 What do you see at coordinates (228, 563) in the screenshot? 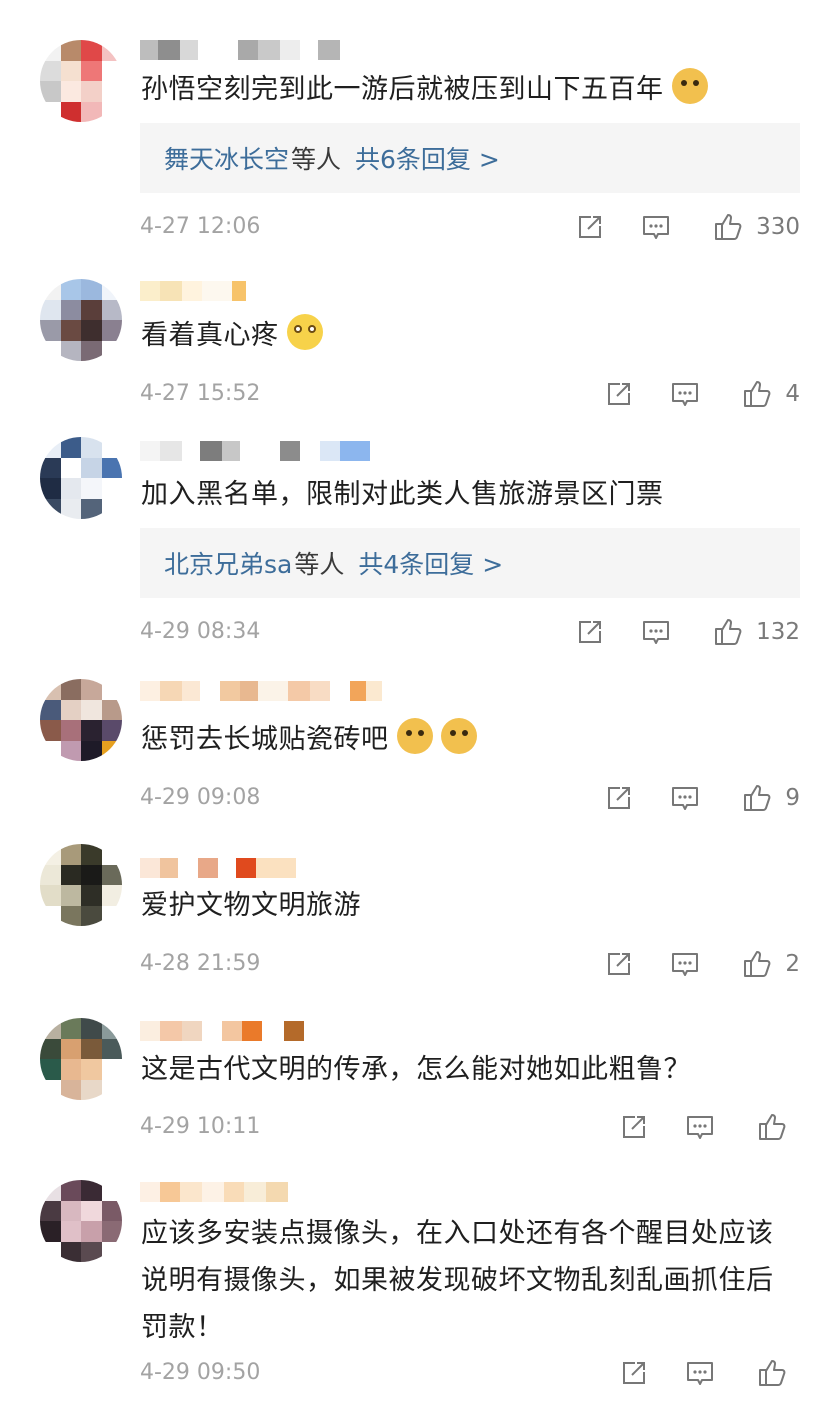
I see `reply-names: 北京兄弟sa` at bounding box center [228, 563].